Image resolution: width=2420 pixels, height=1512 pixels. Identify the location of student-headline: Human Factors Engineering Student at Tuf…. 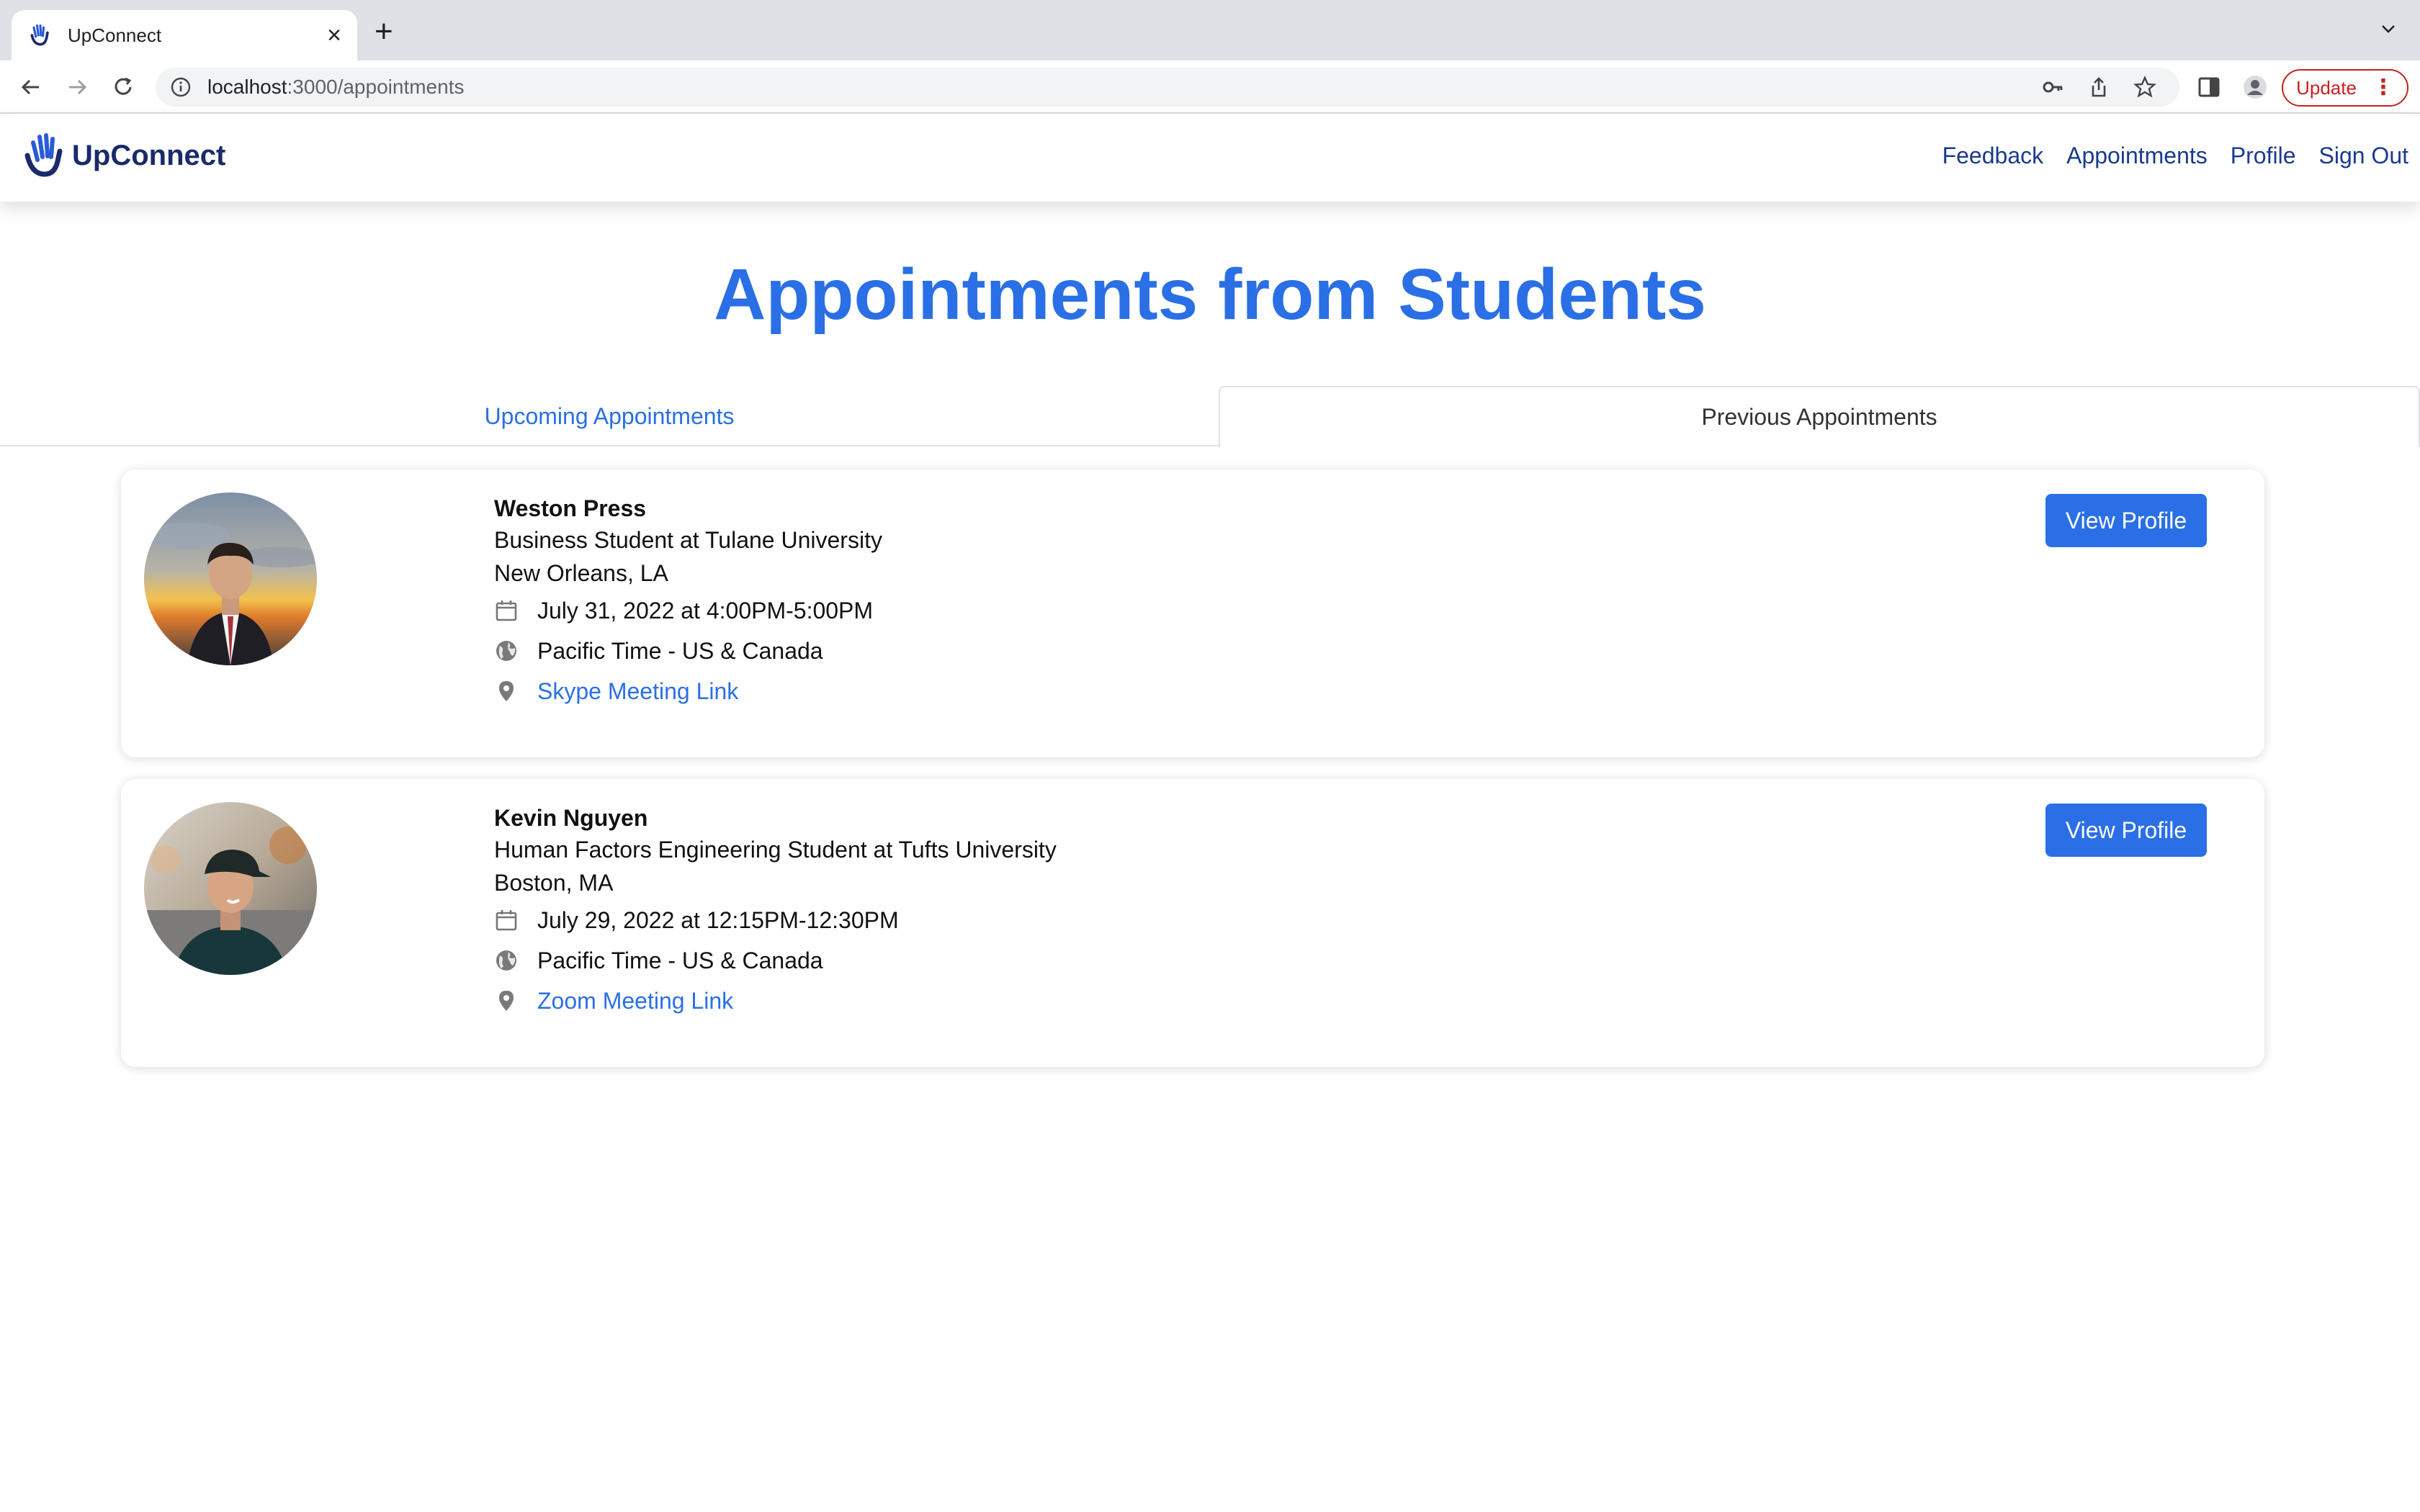
(775, 850).